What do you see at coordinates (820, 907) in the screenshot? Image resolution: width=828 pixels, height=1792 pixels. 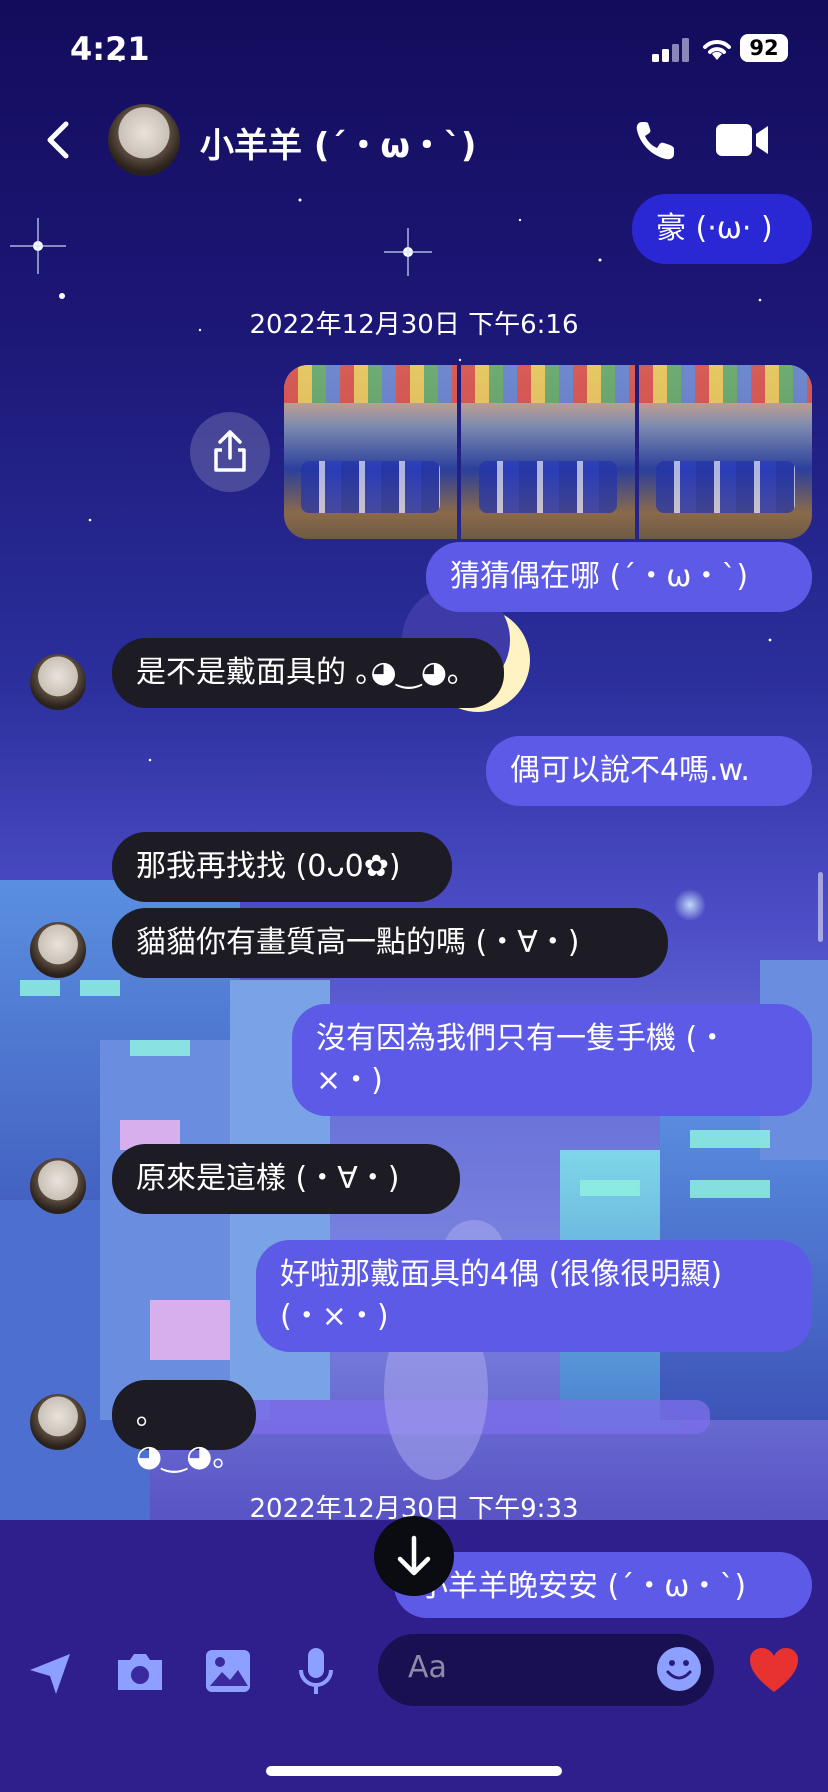 I see `scrollbar` at bounding box center [820, 907].